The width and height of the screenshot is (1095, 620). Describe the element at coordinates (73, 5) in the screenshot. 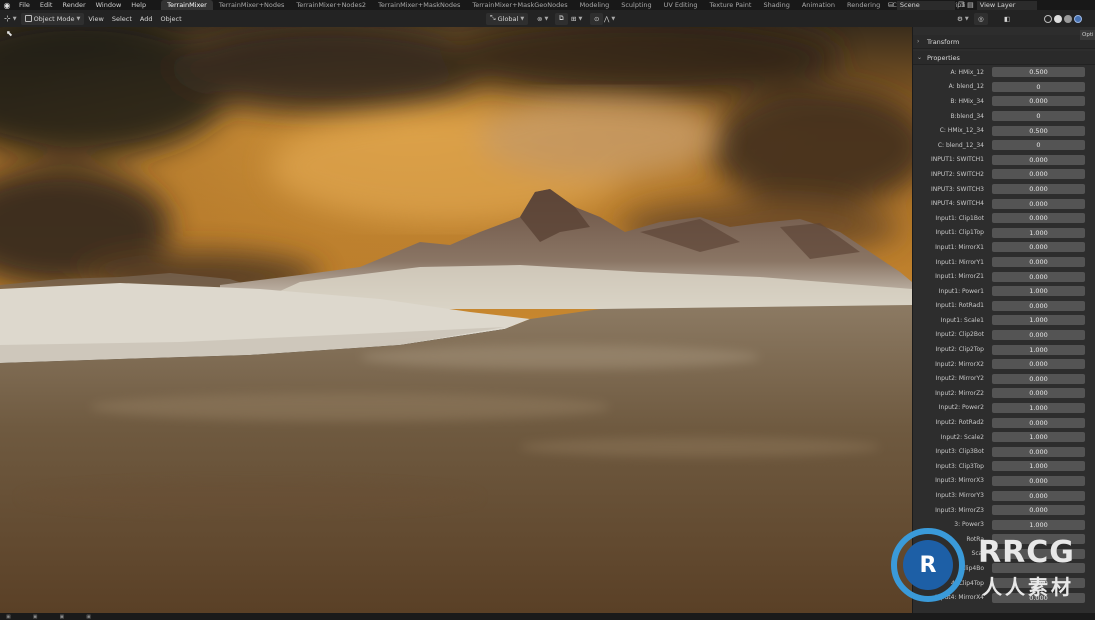

I see `menu-render: Render` at that location.